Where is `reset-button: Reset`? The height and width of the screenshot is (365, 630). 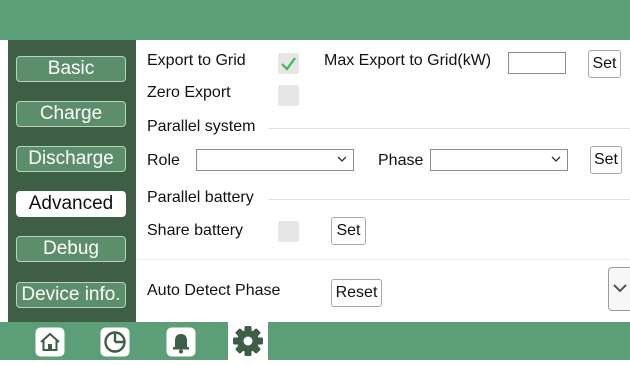
reset-button: Reset is located at coordinates (356, 293).